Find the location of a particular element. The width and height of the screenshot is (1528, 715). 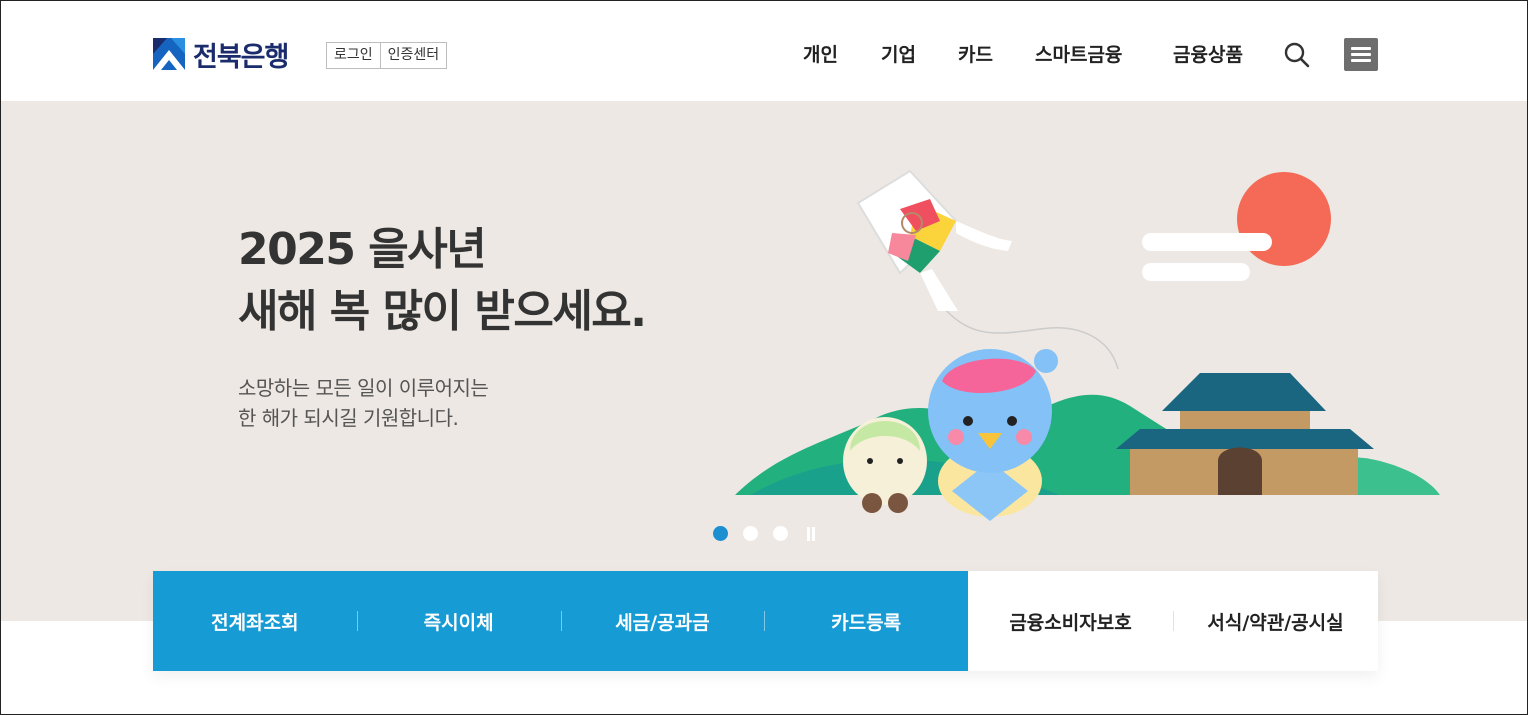

quick-item-consumer-protection: 금융소비자보호 is located at coordinates (1070, 621).